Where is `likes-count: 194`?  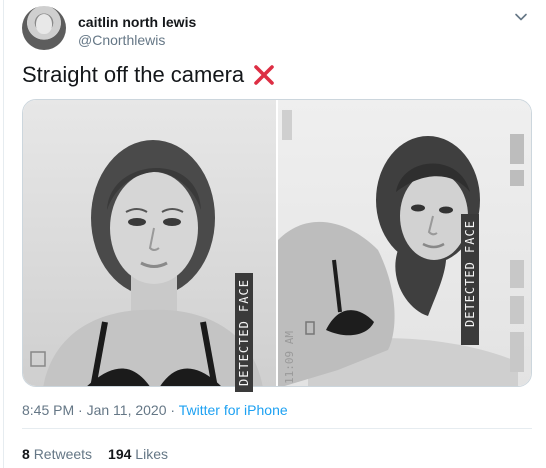
likes-count: 194 is located at coordinates (120, 454).